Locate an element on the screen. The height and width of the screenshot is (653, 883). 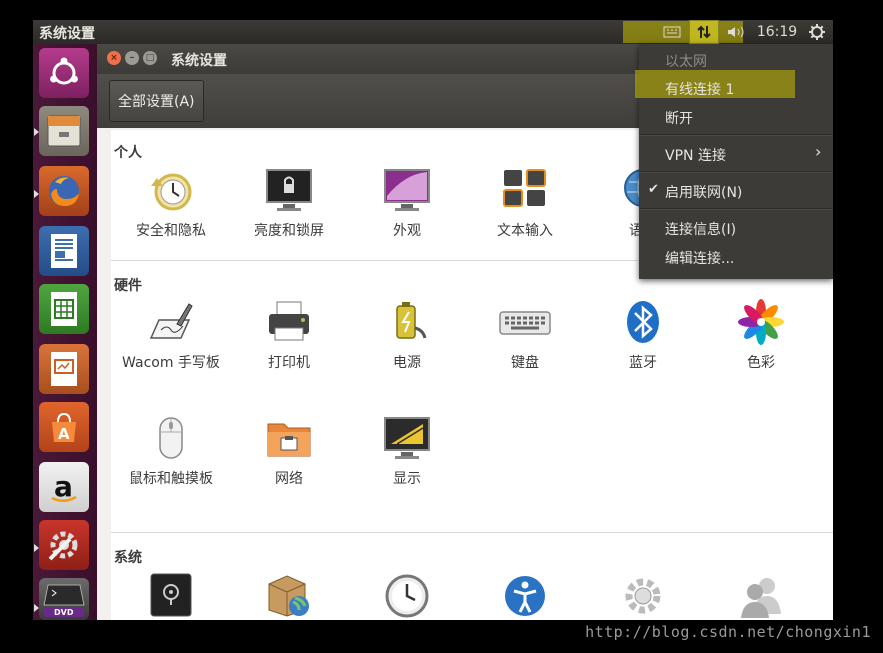
files-icon is located at coordinates (64, 131).